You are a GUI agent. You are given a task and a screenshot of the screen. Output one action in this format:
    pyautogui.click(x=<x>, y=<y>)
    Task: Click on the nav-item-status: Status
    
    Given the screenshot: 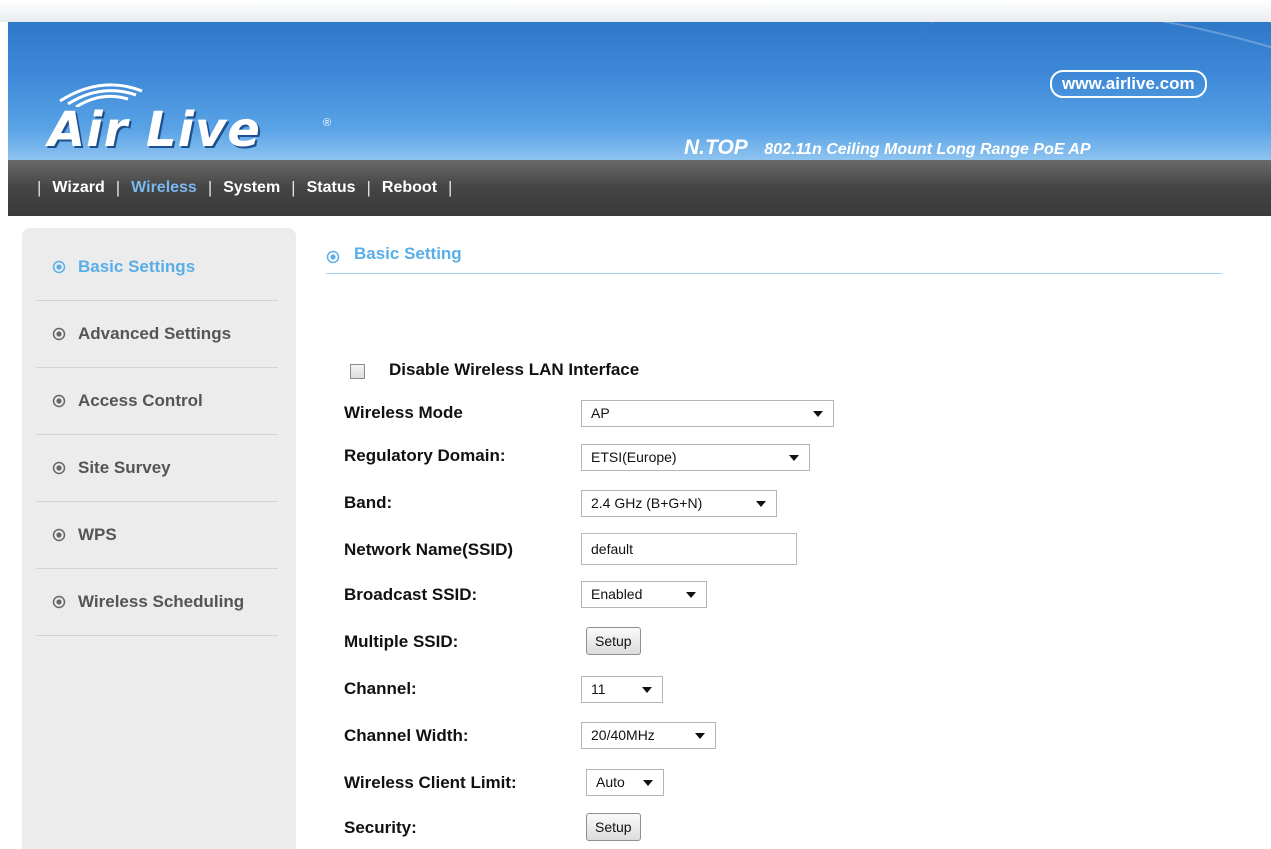 What is the action you would take?
    pyautogui.click(x=331, y=188)
    